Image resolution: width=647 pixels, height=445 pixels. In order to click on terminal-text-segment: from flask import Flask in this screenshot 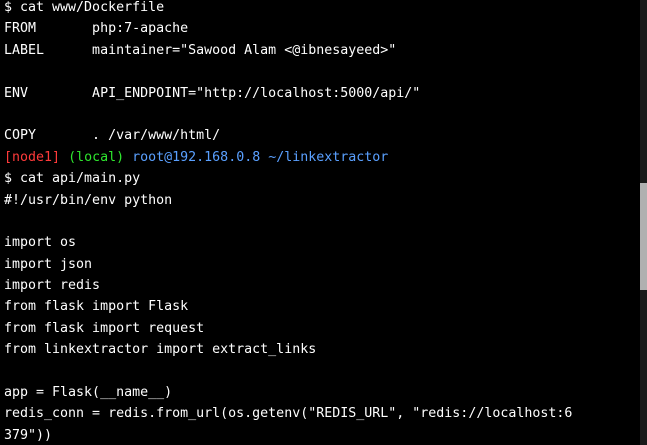, I will do `click(96, 307)`.